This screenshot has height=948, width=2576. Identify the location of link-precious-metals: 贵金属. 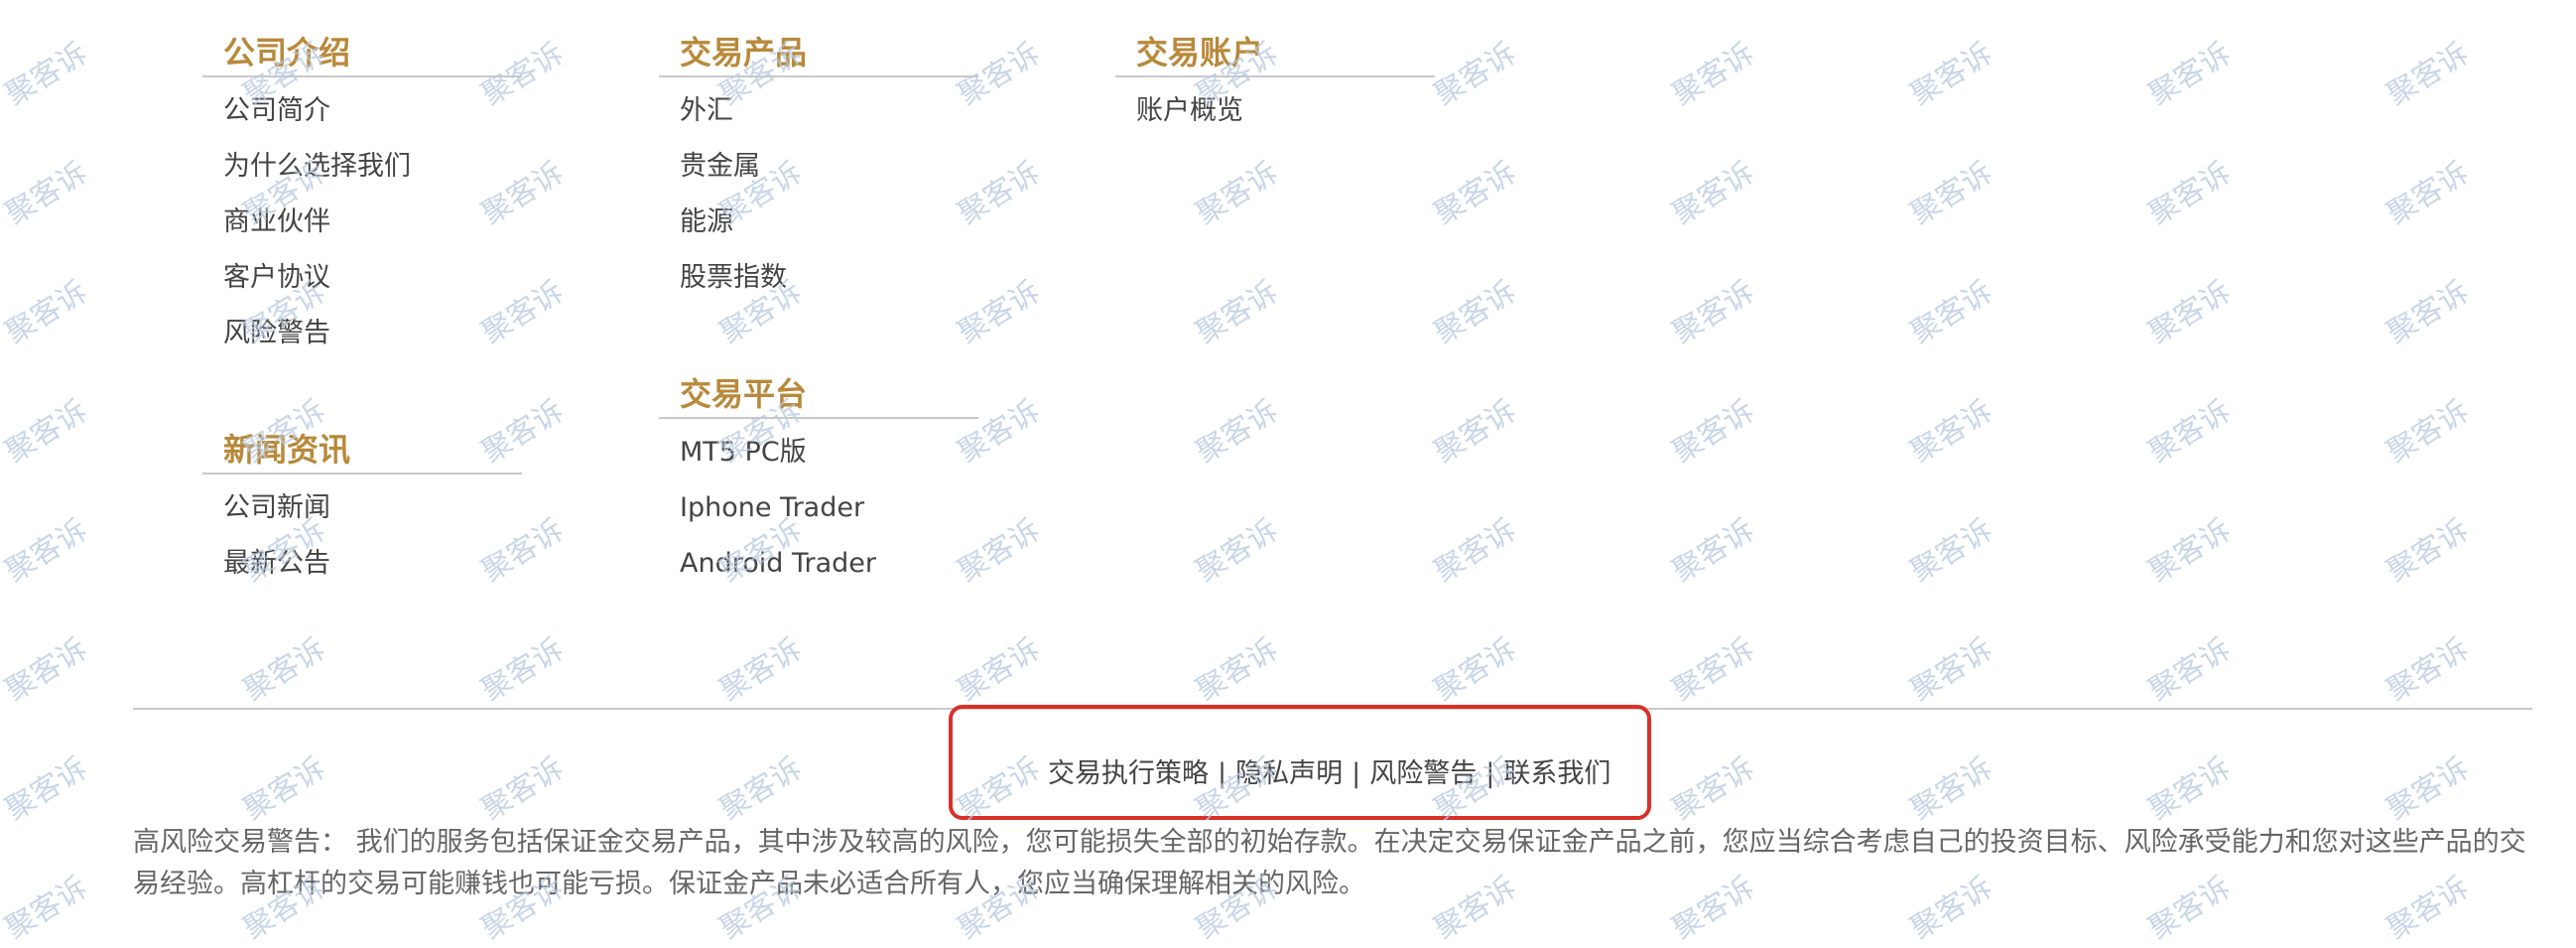
(829, 167).